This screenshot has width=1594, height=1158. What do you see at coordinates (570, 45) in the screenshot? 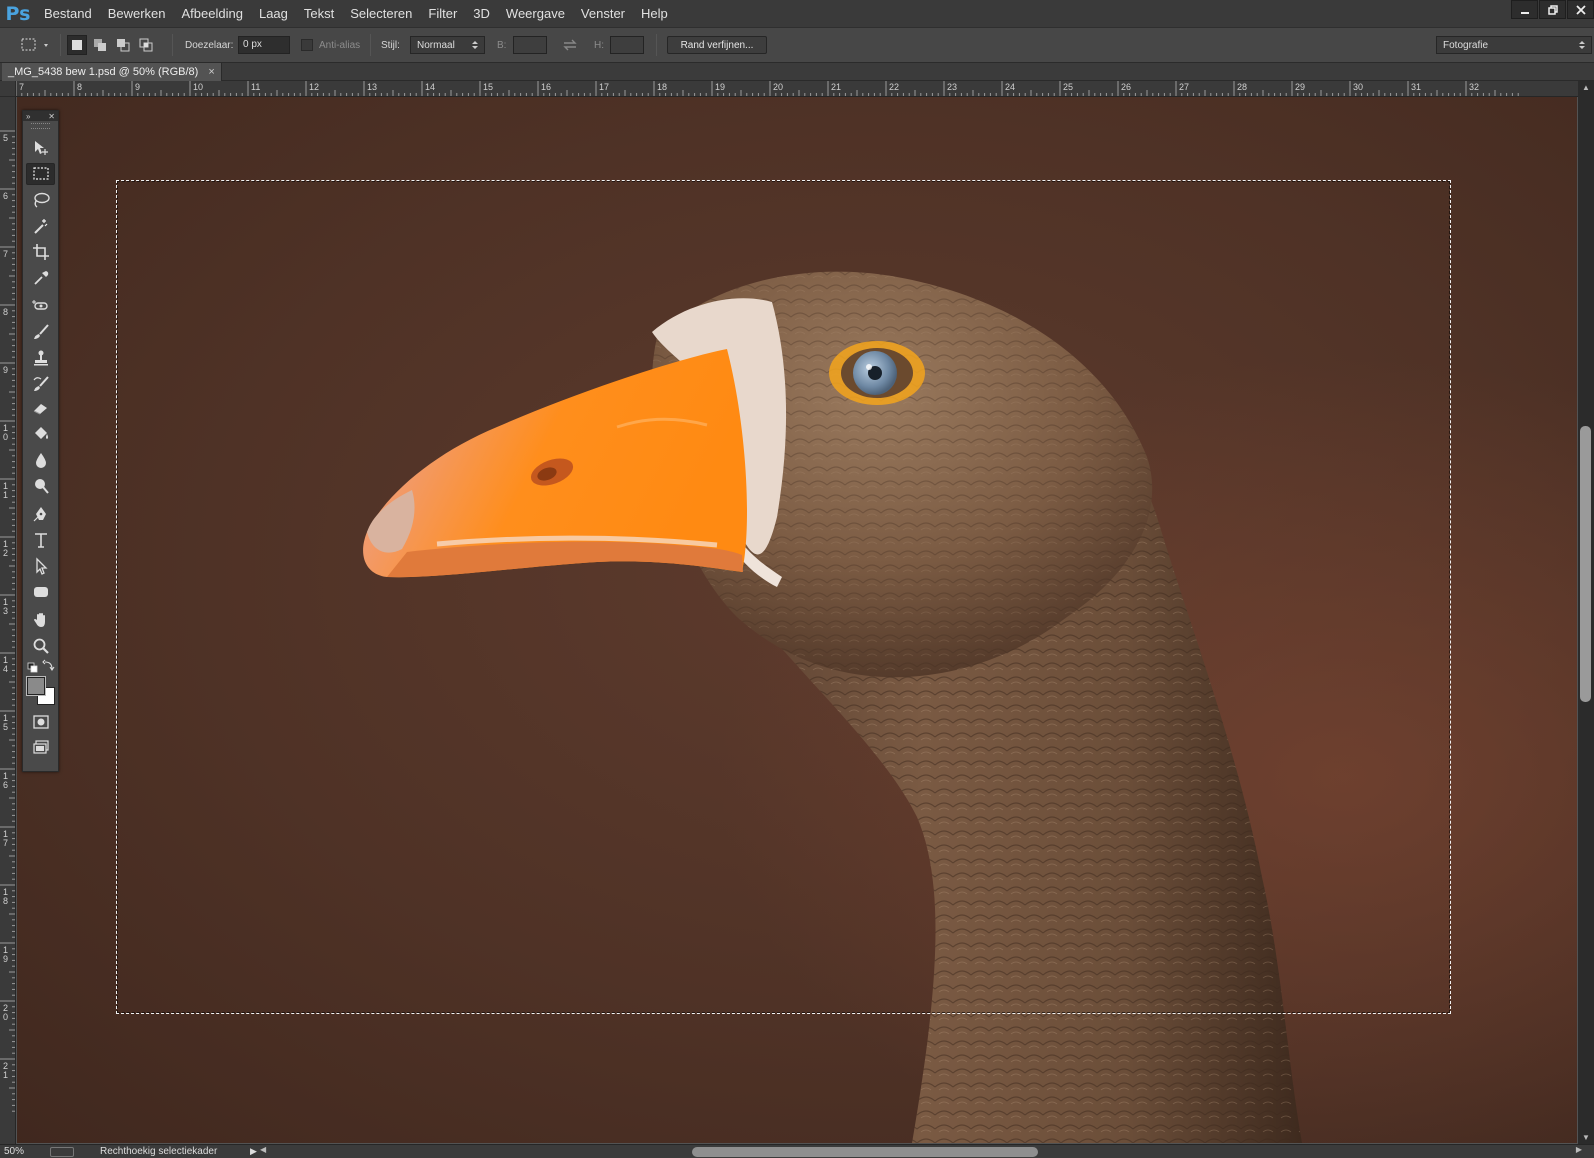
I see `swap-dimensions-icon` at bounding box center [570, 45].